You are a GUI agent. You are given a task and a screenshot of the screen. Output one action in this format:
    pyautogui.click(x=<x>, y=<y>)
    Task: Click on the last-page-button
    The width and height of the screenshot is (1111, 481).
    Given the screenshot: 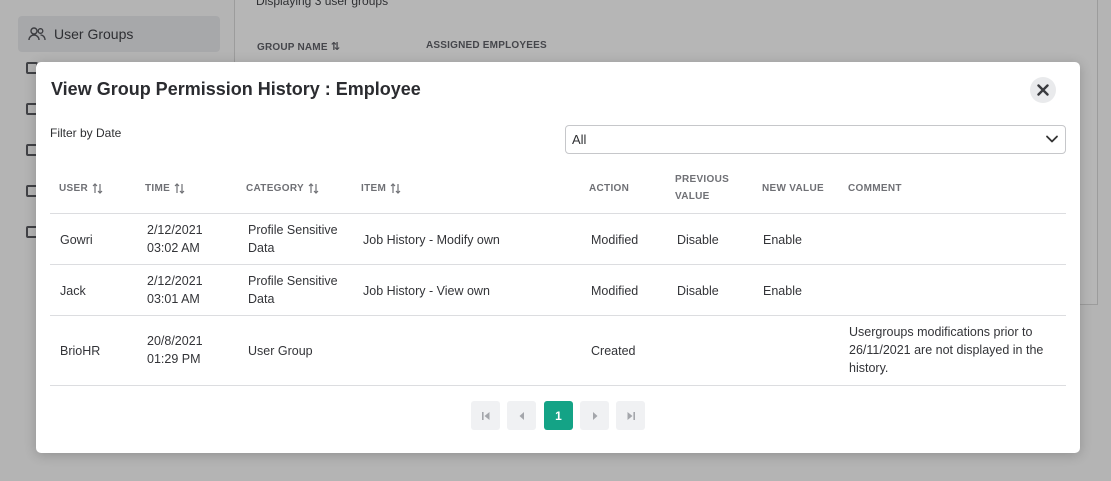 What is the action you would take?
    pyautogui.click(x=630, y=415)
    